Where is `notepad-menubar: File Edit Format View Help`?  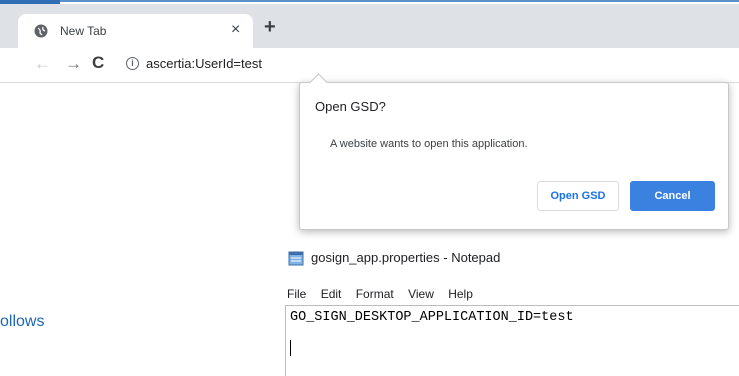 notepad-menubar: File Edit Format View Help is located at coordinates (385, 294).